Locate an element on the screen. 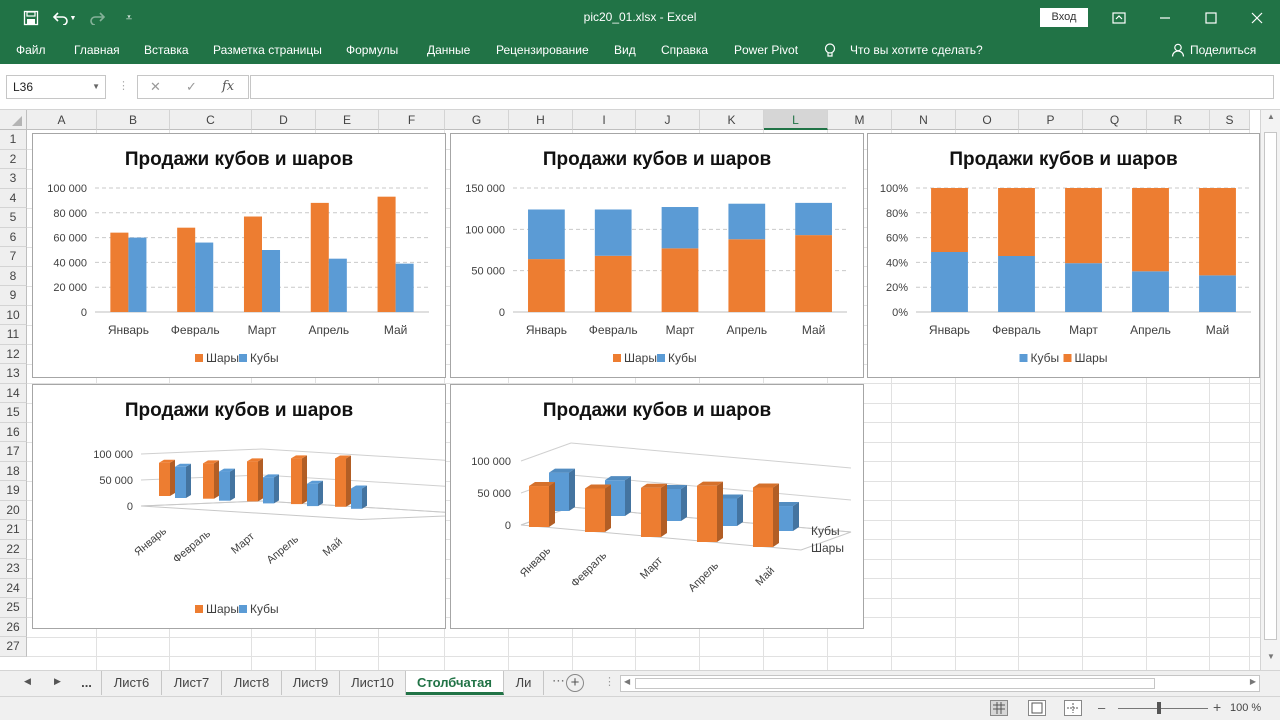  zoom-in-button: + is located at coordinates (1217, 707).